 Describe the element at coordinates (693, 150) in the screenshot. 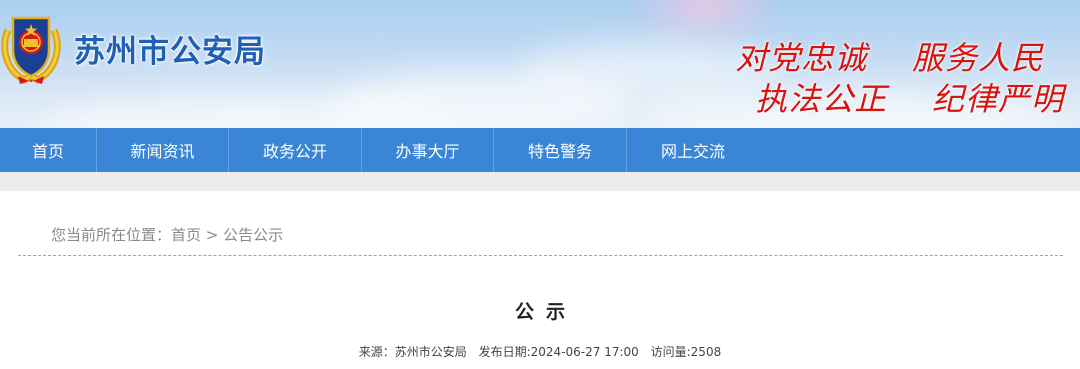

I see `nav-item-online-communication: 网上交流` at that location.